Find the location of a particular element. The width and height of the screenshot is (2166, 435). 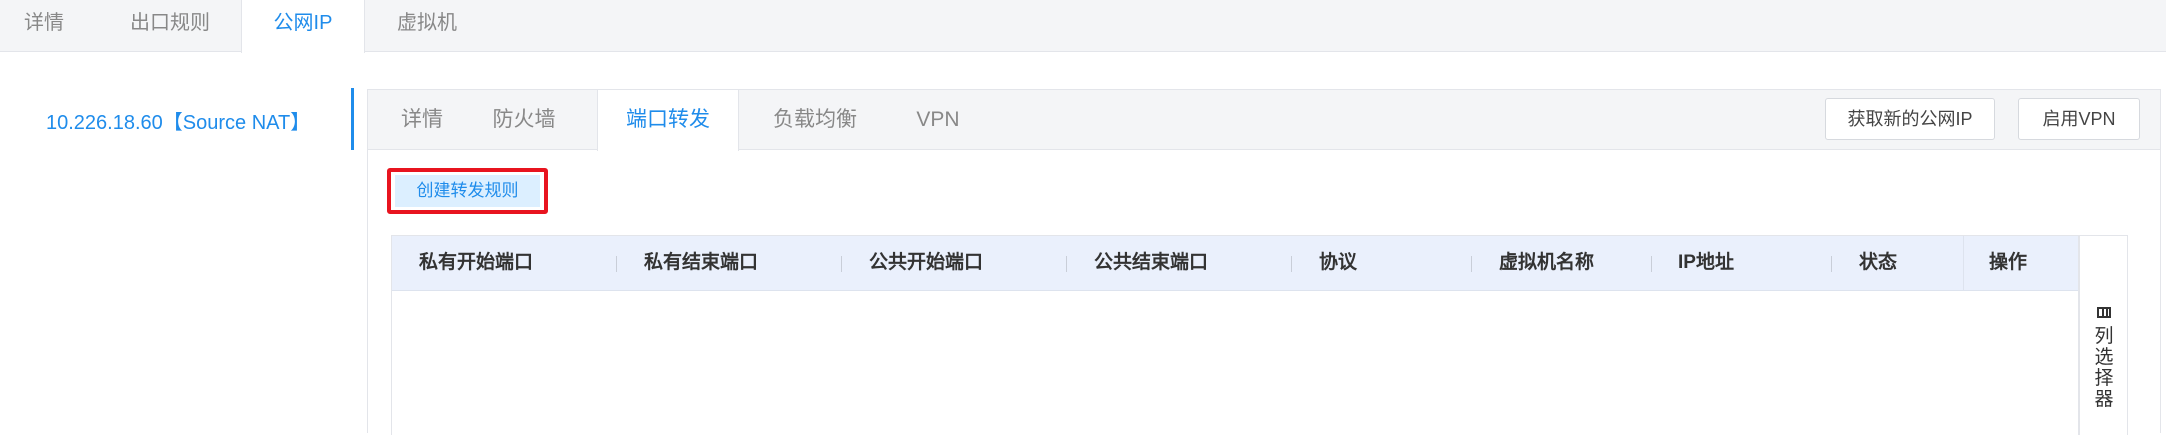

column-private-end-port: 私有结束端口 is located at coordinates (701, 263).